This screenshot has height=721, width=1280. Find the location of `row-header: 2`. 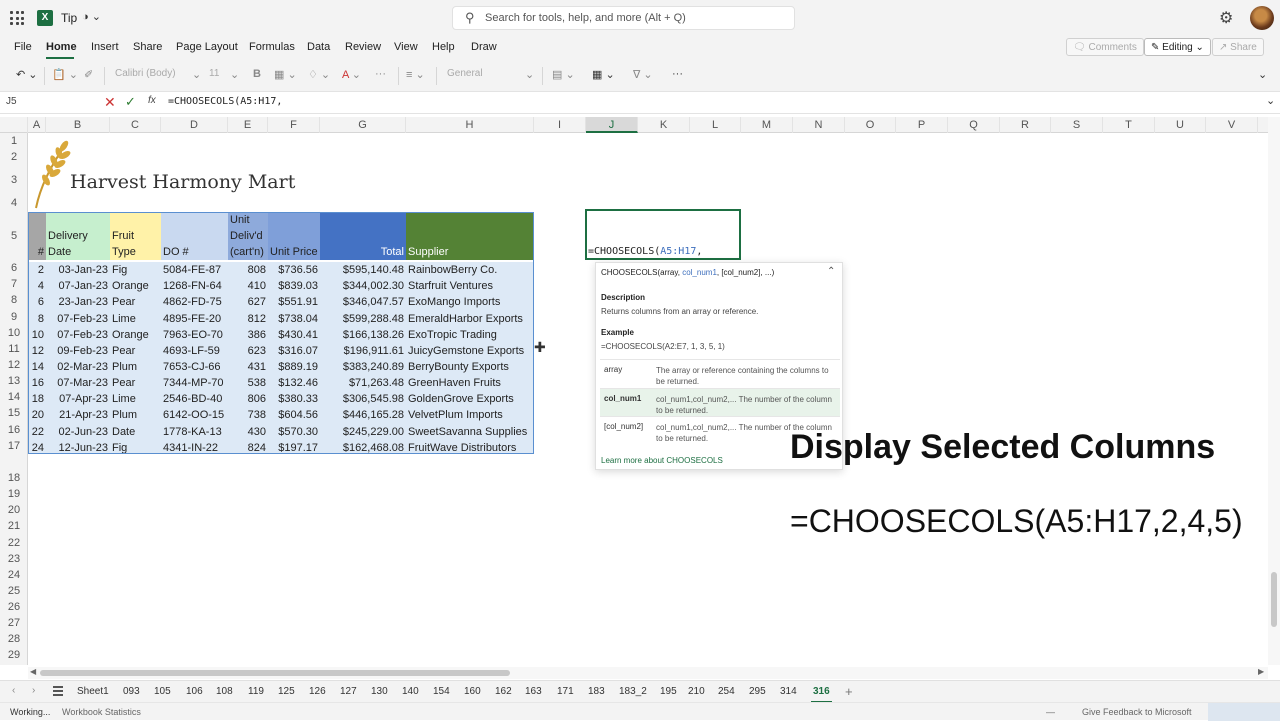

row-header: 2 is located at coordinates (14, 157).